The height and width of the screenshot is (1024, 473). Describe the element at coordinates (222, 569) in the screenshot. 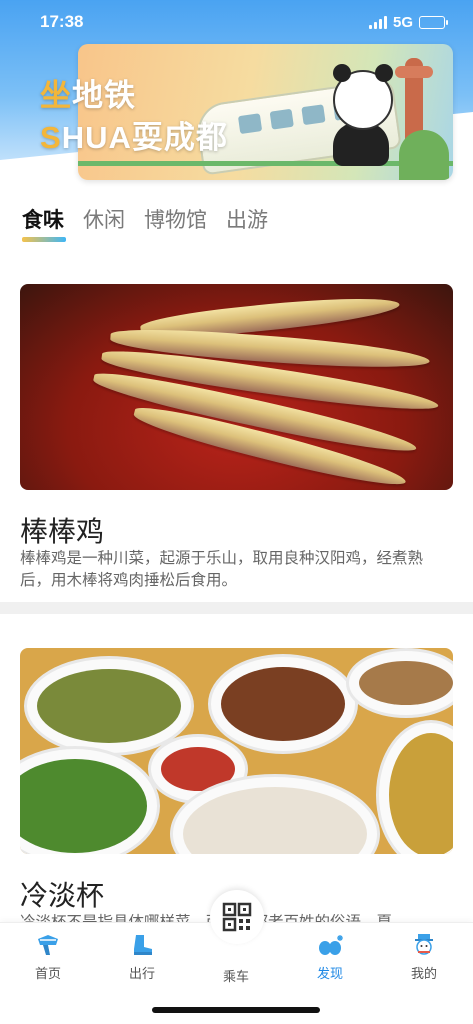

I see `article-description: 棒棒鸡是一种川菜，起源于乐山，取用良种汉阳鸡，经煮熟后，用木棒将鸡肉捶松后食用。` at that location.